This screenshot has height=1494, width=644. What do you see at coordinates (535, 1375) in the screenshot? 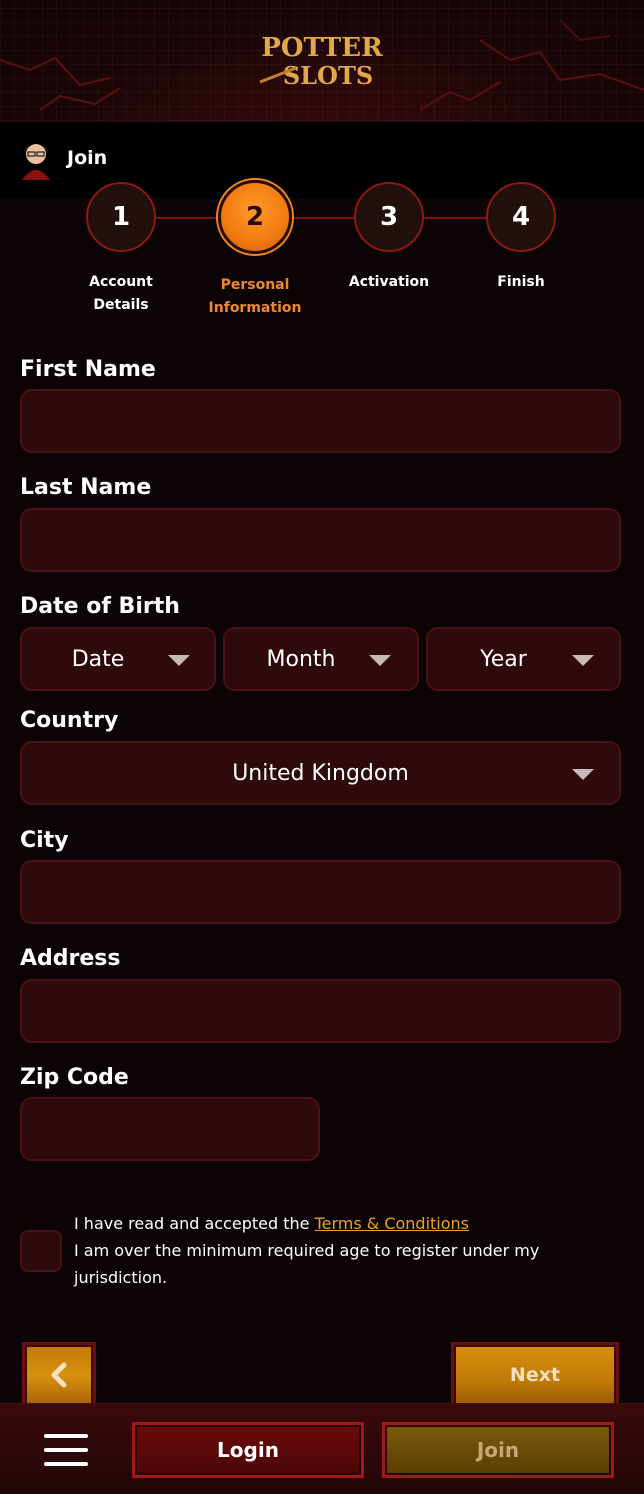
I see `next-button: Next` at bounding box center [535, 1375].